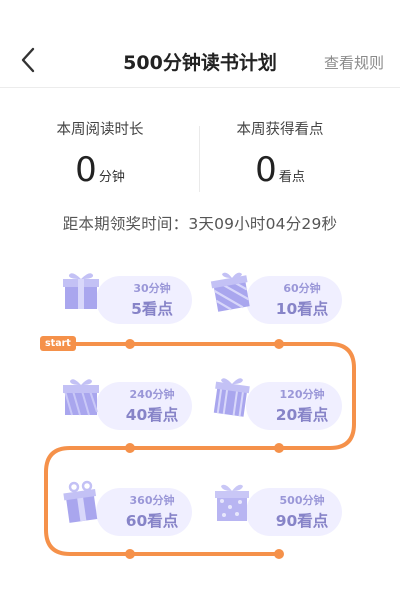 The height and width of the screenshot is (600, 400). Describe the element at coordinates (152, 521) in the screenshot. I see `reward-points: 60看点` at that location.